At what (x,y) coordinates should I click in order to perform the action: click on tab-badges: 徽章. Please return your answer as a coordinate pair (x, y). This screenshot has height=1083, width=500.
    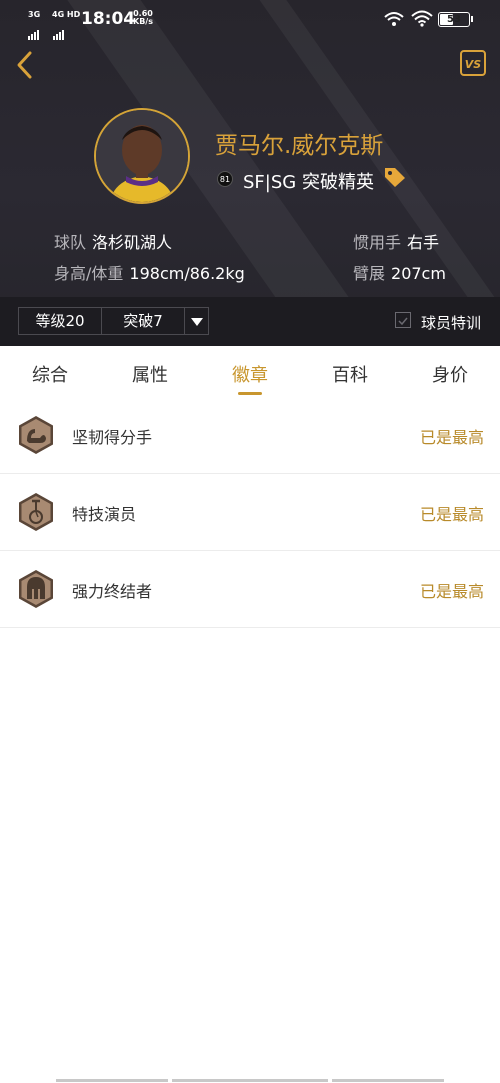
    Looking at the image, I should click on (250, 374).